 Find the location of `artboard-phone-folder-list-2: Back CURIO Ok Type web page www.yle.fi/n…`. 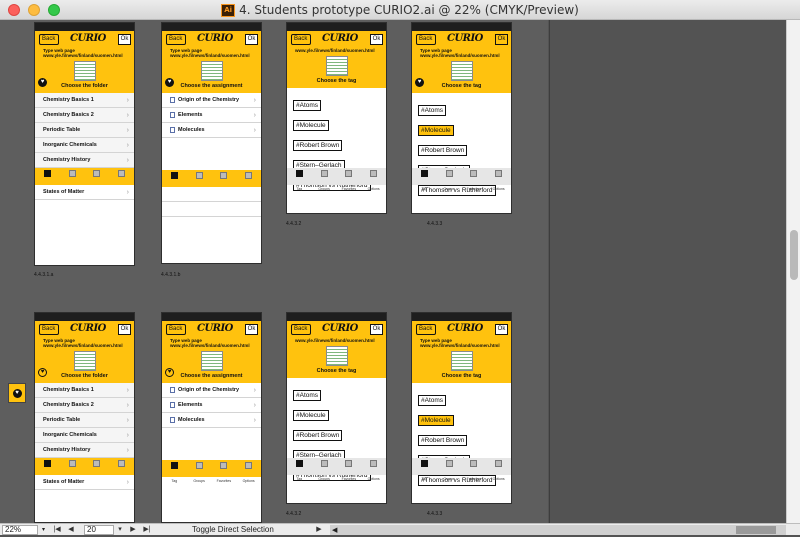

artboard-phone-folder-list-2: Back CURIO Ok Type web page www.yle.fi/n… is located at coordinates (84, 417).